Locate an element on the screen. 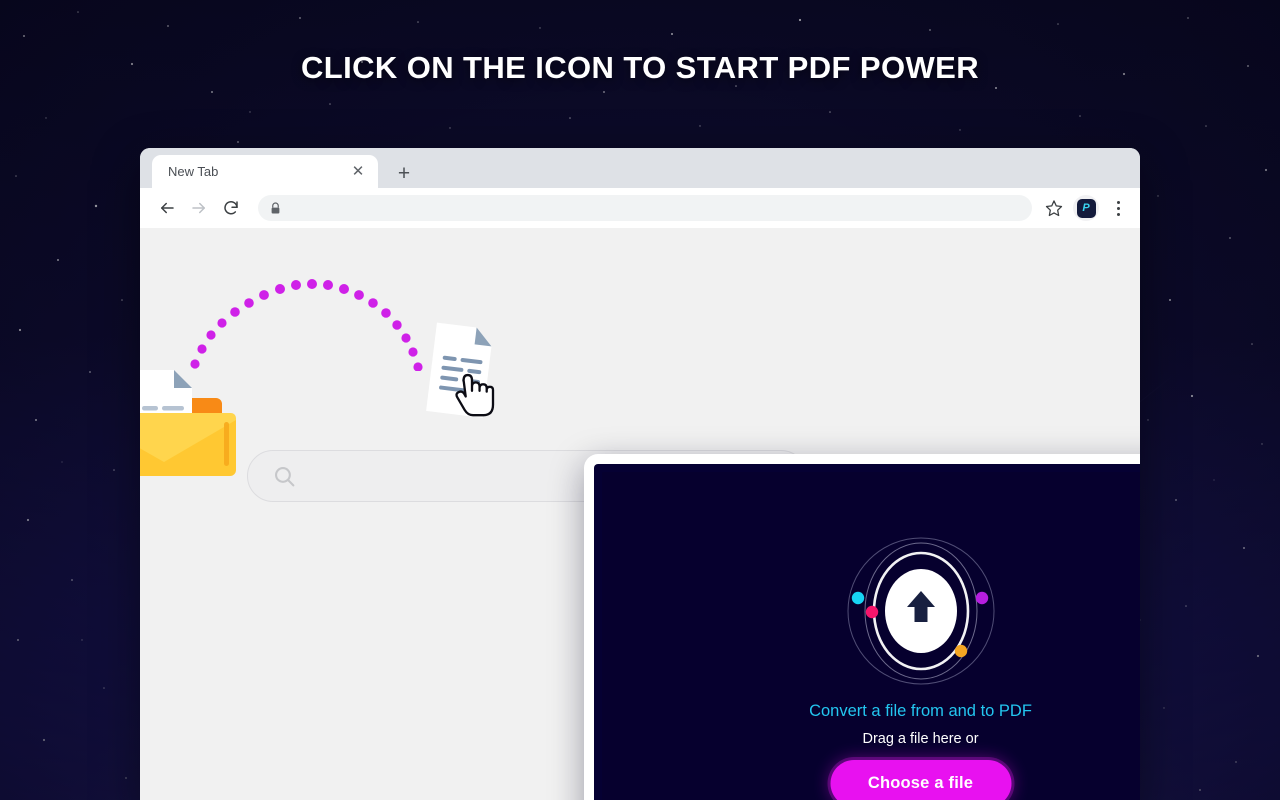 The image size is (1280, 800). search-icon is located at coordinates (285, 476).